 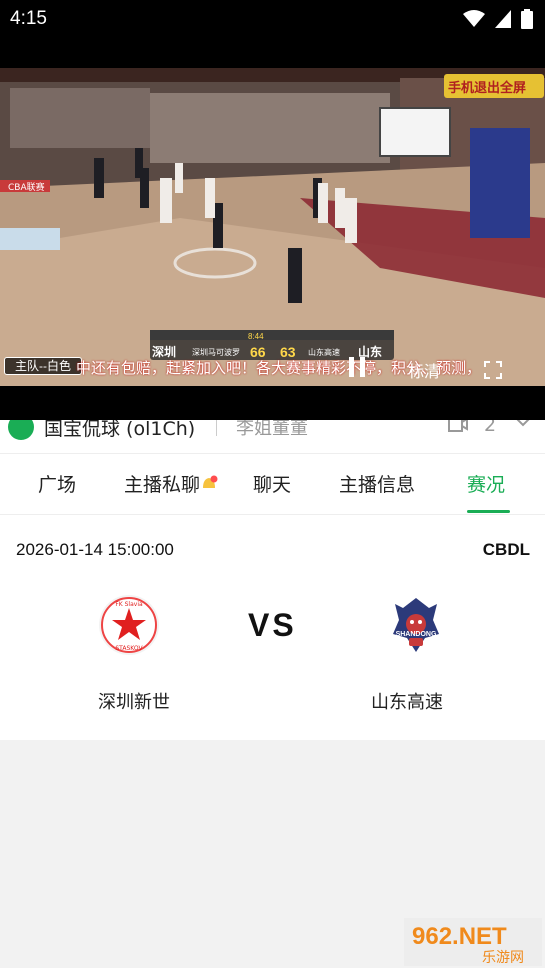 I want to click on pause-icon, so click(x=357, y=367).